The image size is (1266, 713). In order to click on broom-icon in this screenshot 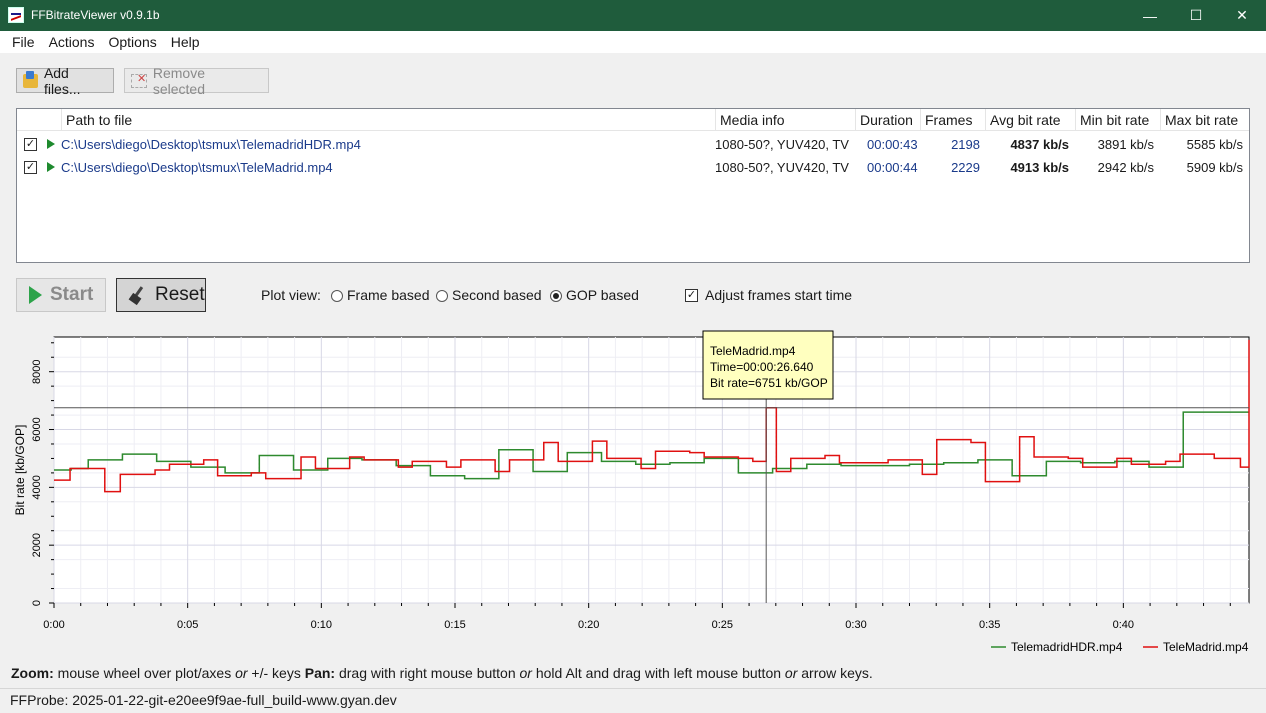, I will do `click(138, 295)`.